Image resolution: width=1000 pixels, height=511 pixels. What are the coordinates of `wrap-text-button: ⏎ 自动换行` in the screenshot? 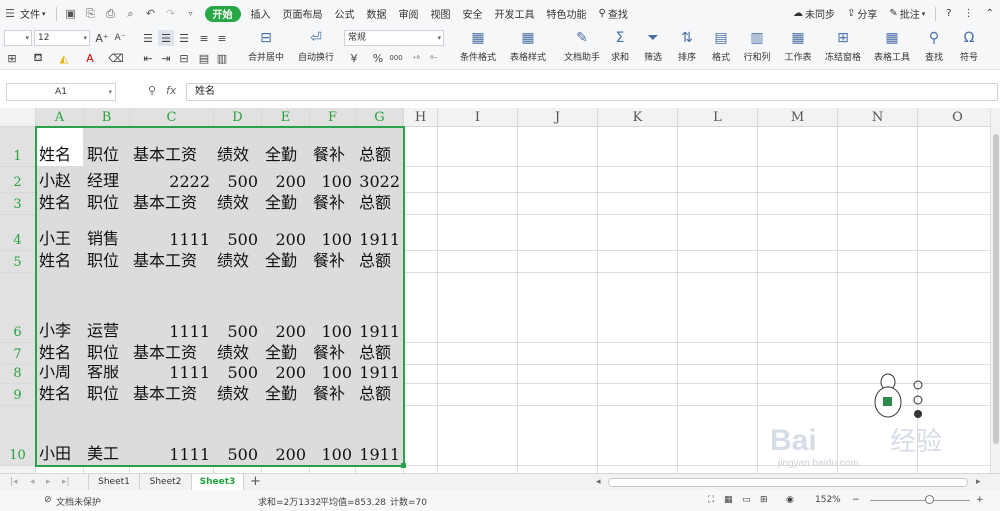 It's located at (316, 48).